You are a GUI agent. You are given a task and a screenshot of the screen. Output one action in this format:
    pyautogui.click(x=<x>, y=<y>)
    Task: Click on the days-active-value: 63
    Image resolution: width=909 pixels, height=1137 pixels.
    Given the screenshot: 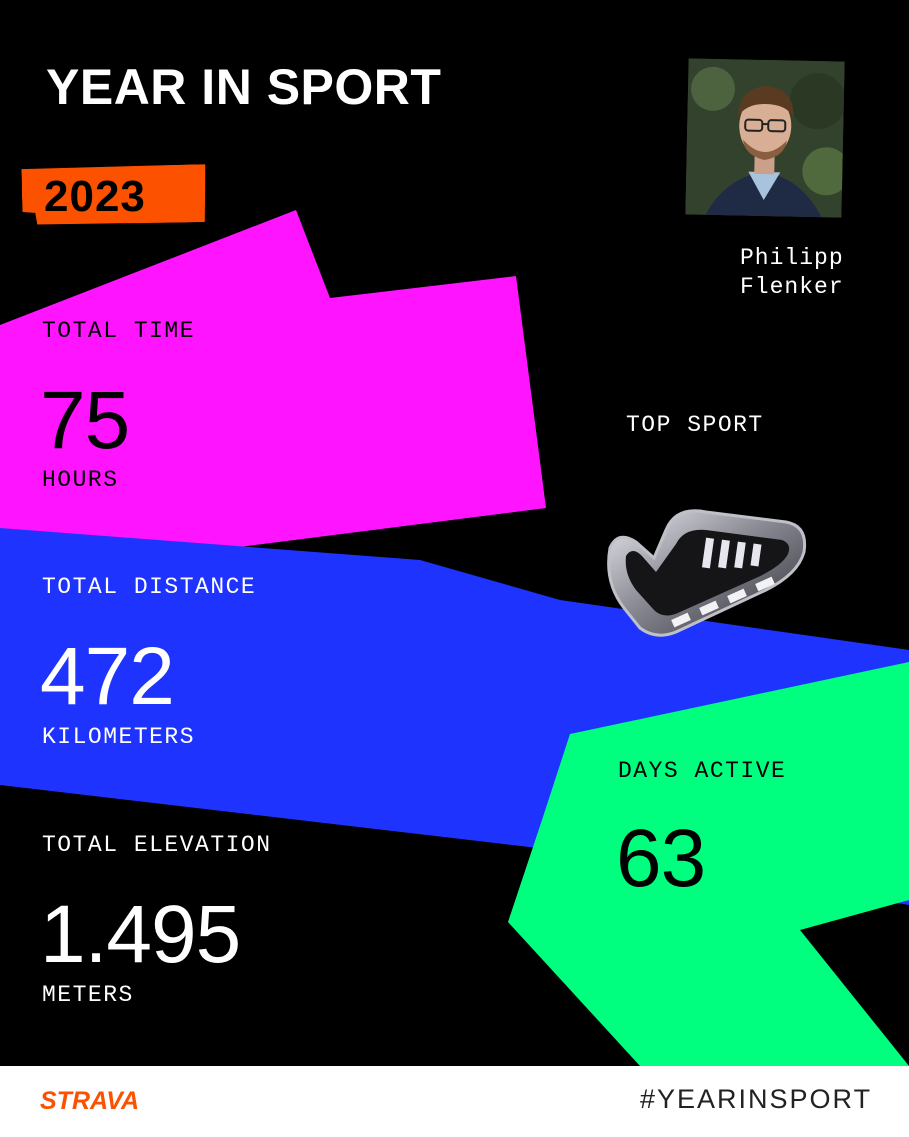 What is the action you would take?
    pyautogui.click(x=661, y=858)
    